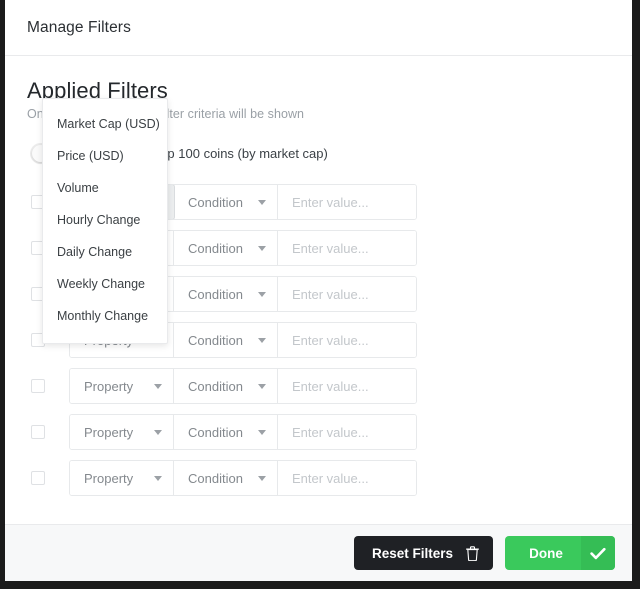  Describe the element at coordinates (105, 156) in the screenshot. I see `property-option: Price (USD)` at that location.